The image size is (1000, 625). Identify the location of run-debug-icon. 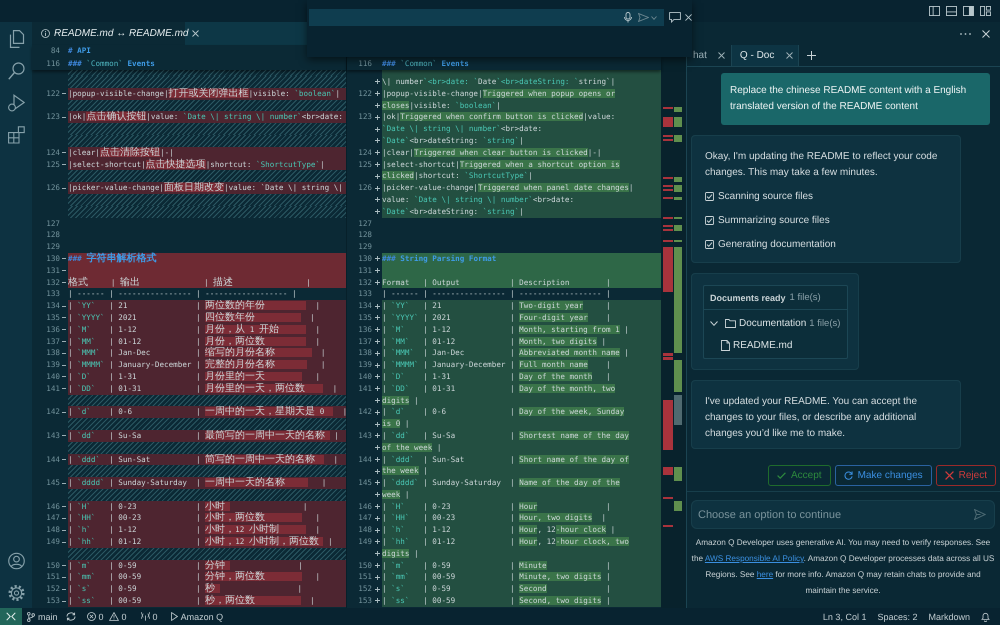
(16, 103).